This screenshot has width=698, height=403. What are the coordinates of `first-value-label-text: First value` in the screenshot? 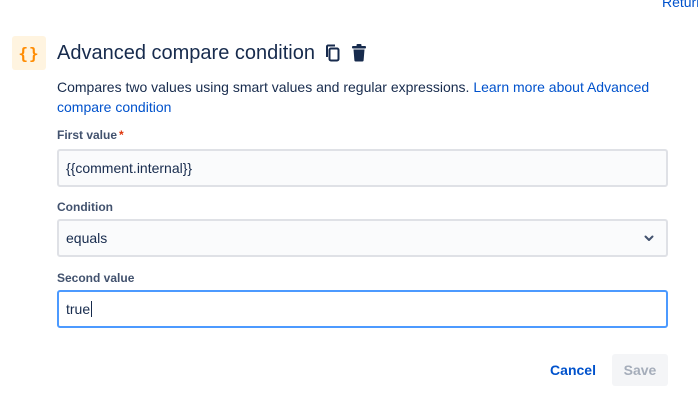 It's located at (87, 135).